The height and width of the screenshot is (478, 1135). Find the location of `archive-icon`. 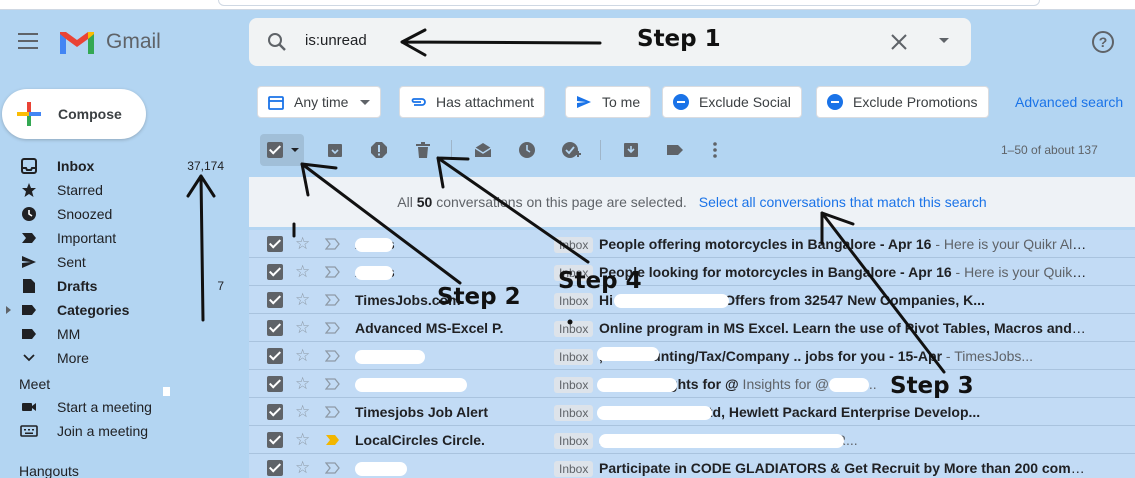

archive-icon is located at coordinates (335, 150).